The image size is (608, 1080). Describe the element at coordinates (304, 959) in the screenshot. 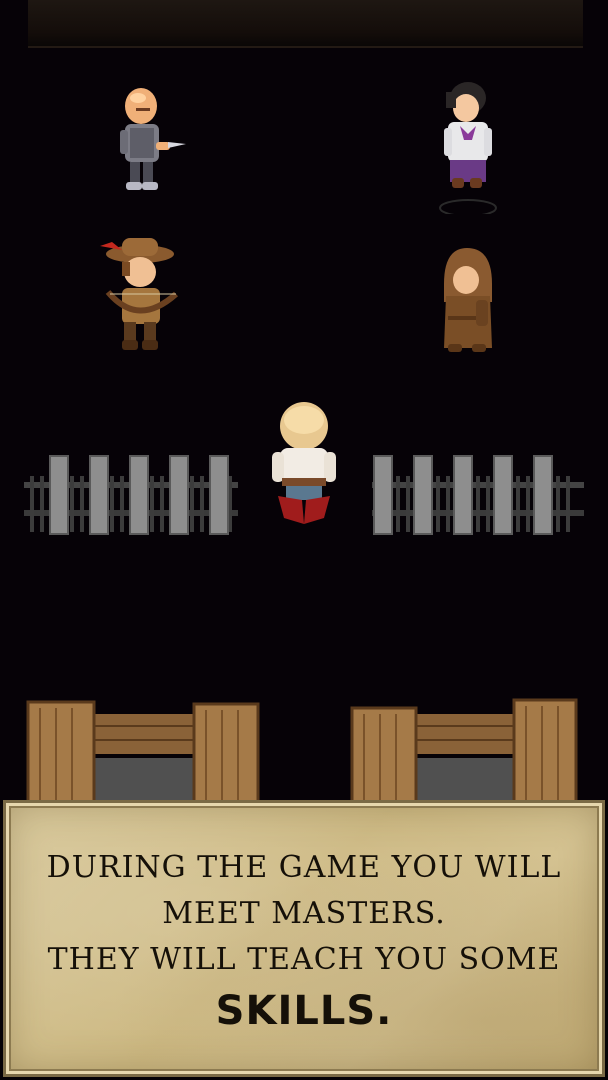

I see `dialog-line-3: THEY WILL TEACH YOU SOME` at that location.